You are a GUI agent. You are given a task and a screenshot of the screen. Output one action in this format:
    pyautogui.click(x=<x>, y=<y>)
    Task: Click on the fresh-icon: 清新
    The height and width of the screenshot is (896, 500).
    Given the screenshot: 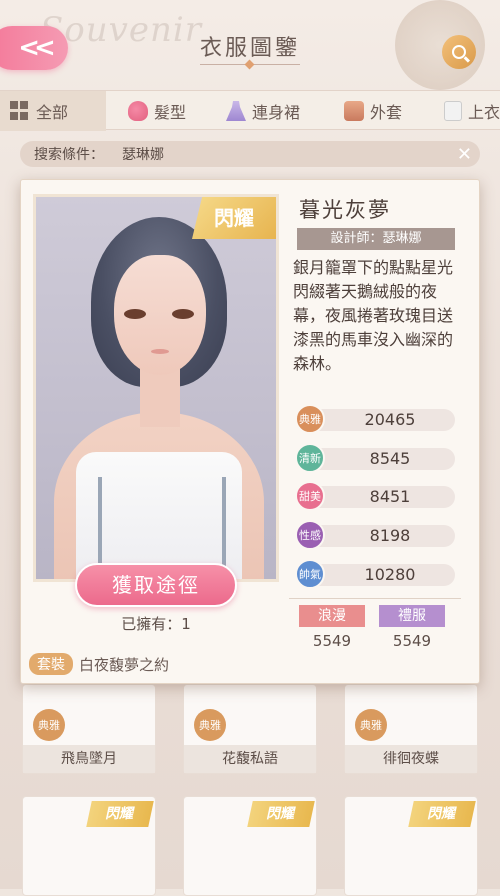 What is the action you would take?
    pyautogui.click(x=310, y=458)
    